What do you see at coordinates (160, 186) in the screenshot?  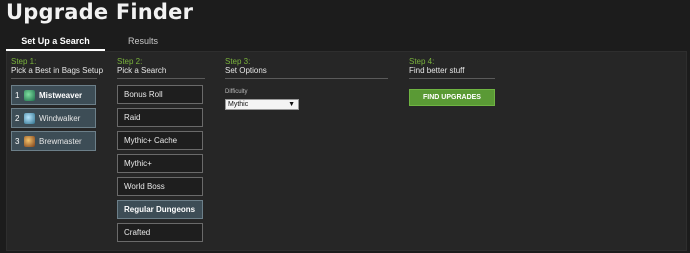 I see `search-item-world-boss: World Boss` at bounding box center [160, 186].